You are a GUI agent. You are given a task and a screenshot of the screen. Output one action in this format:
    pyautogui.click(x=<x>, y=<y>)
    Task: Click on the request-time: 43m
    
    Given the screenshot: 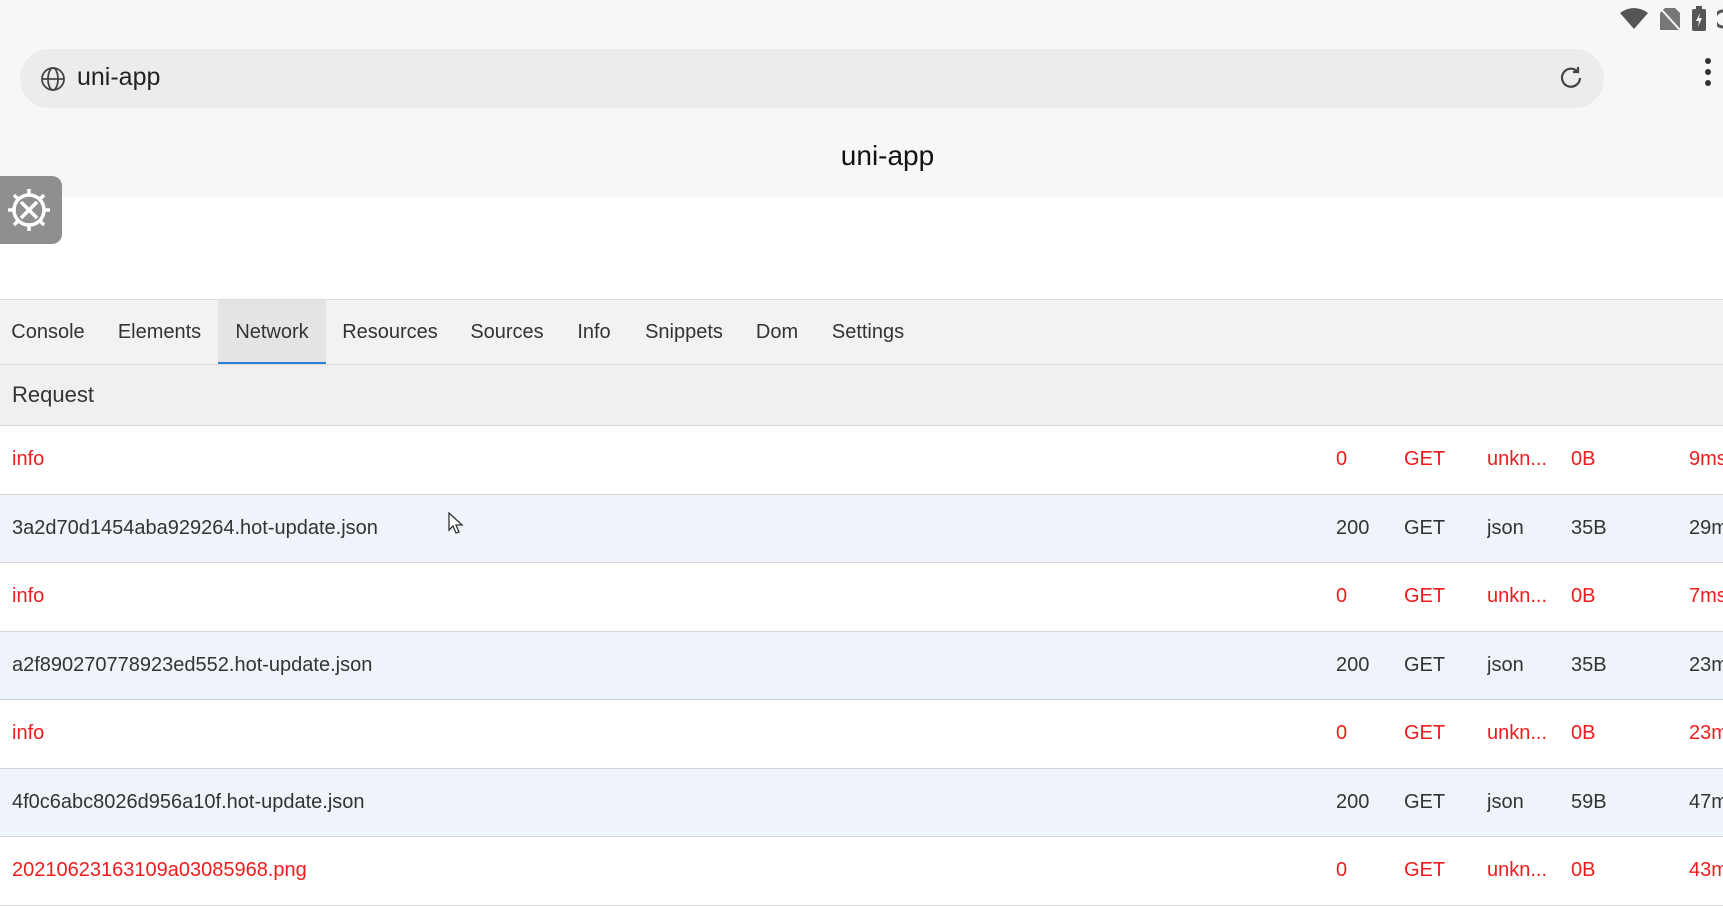 What is the action you would take?
    pyautogui.click(x=1706, y=870)
    